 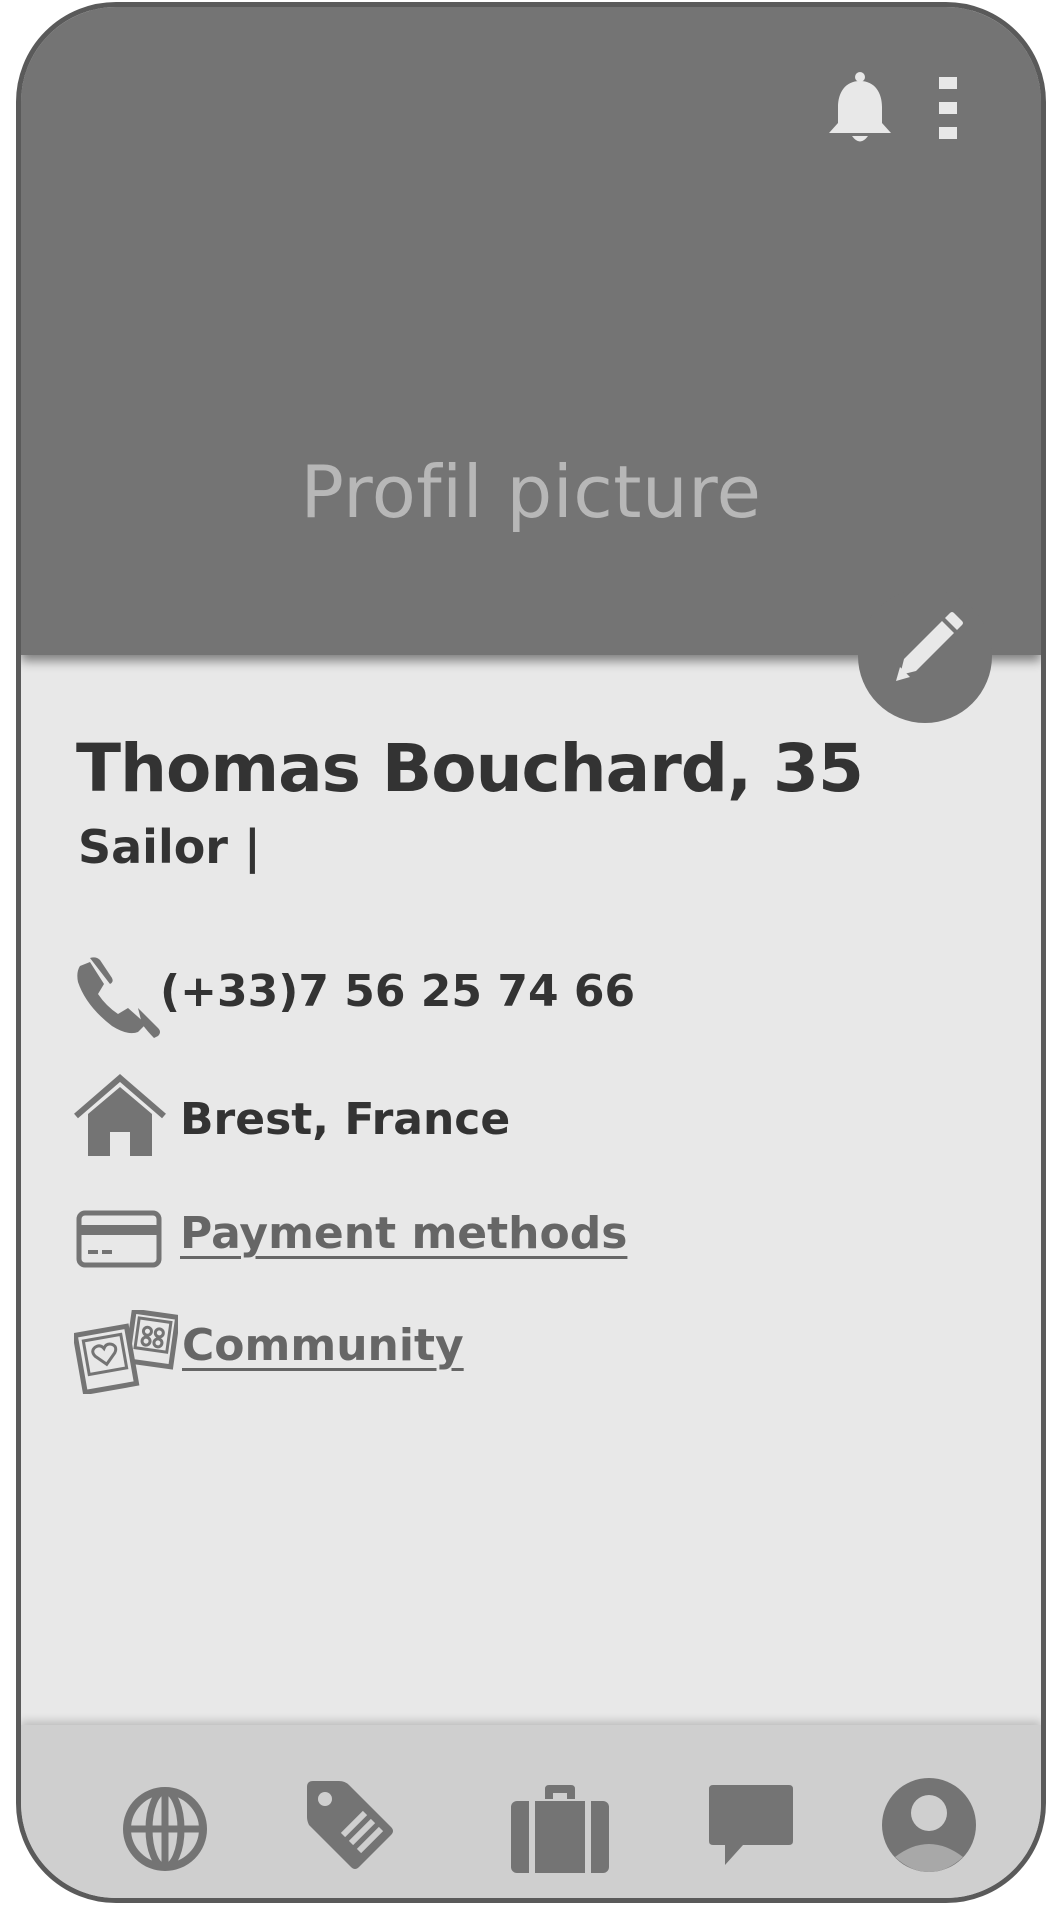 I want to click on briefcase-icon, so click(x=560, y=1829).